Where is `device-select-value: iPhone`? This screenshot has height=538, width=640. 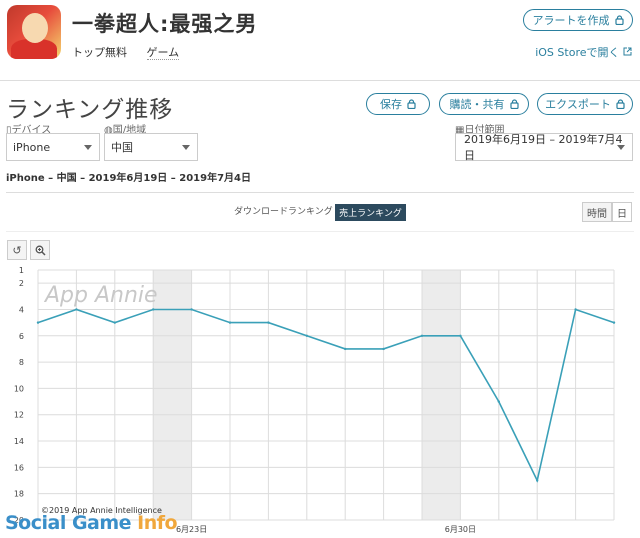 device-select-value: iPhone is located at coordinates (32, 147).